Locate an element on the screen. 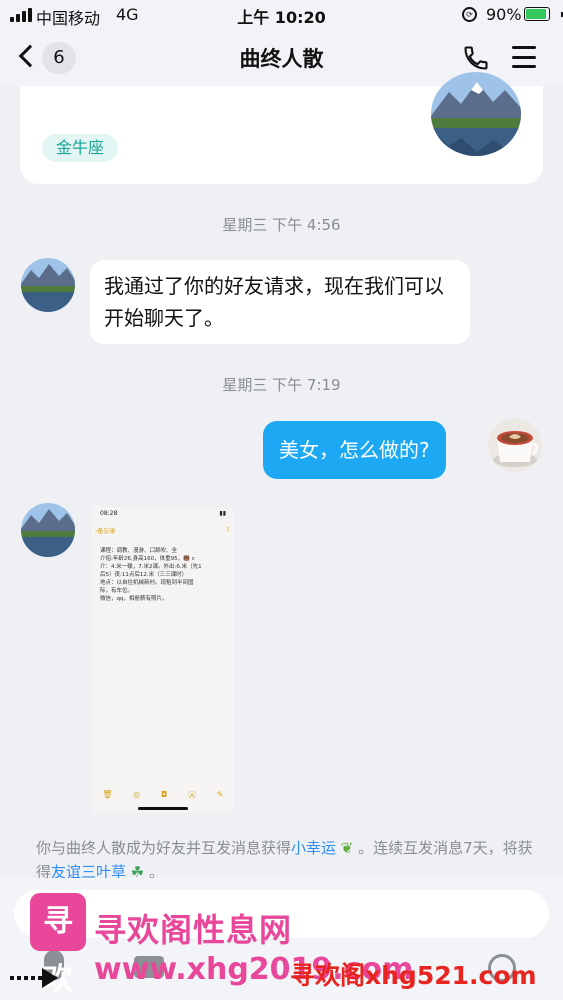 Image resolution: width=563 pixels, height=1000 pixels. orientation-lock-icon: ⟳ is located at coordinates (469, 14).